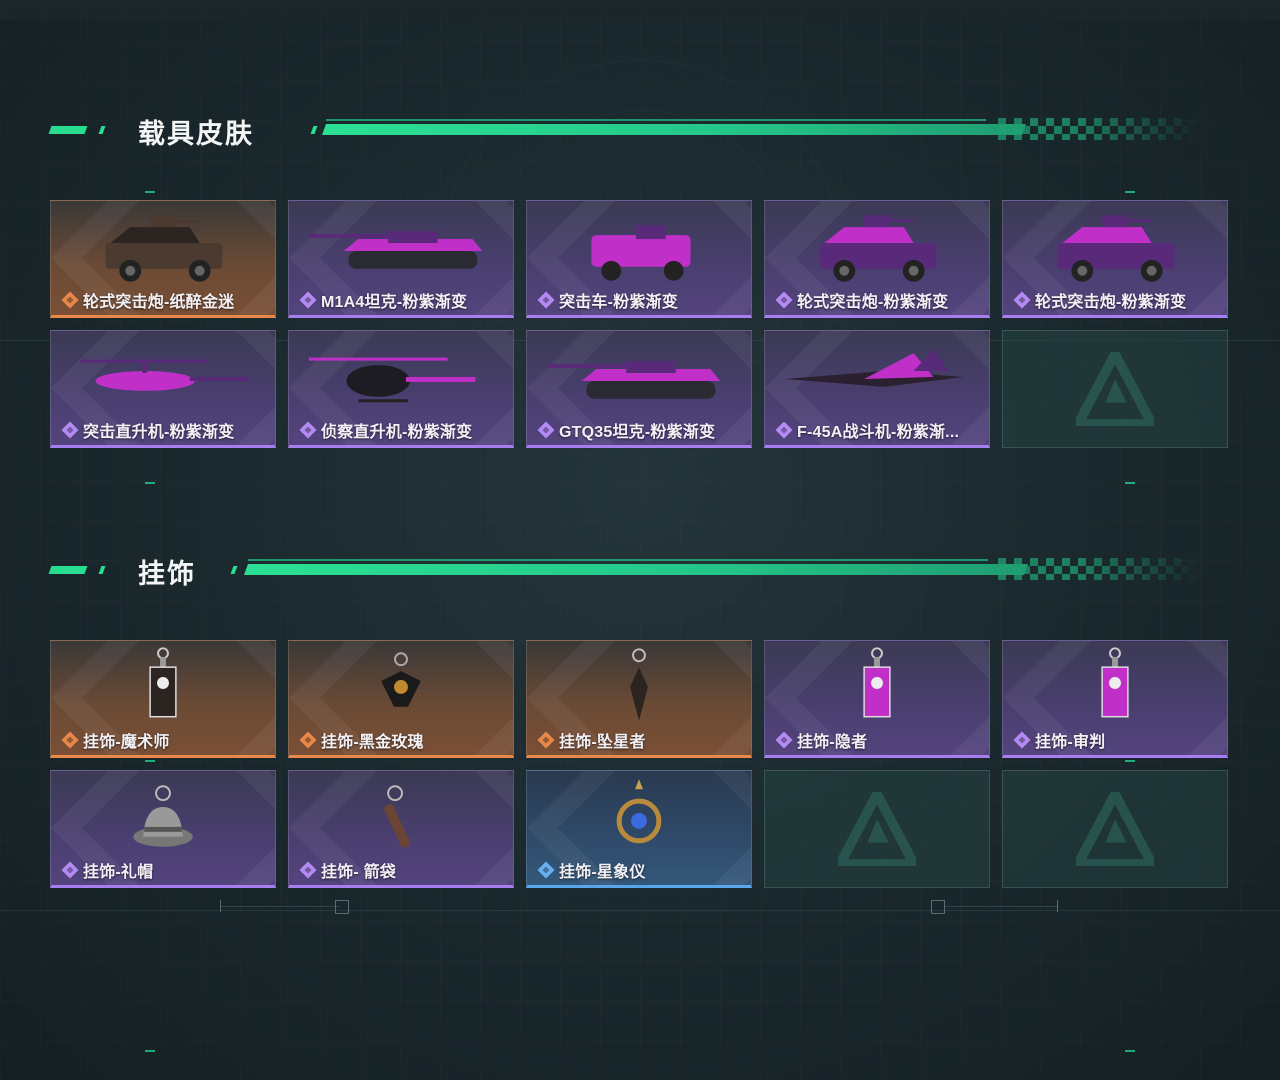 The height and width of the screenshot is (1080, 1280). I want to click on astrolabe-charm-icon, so click(639, 811).